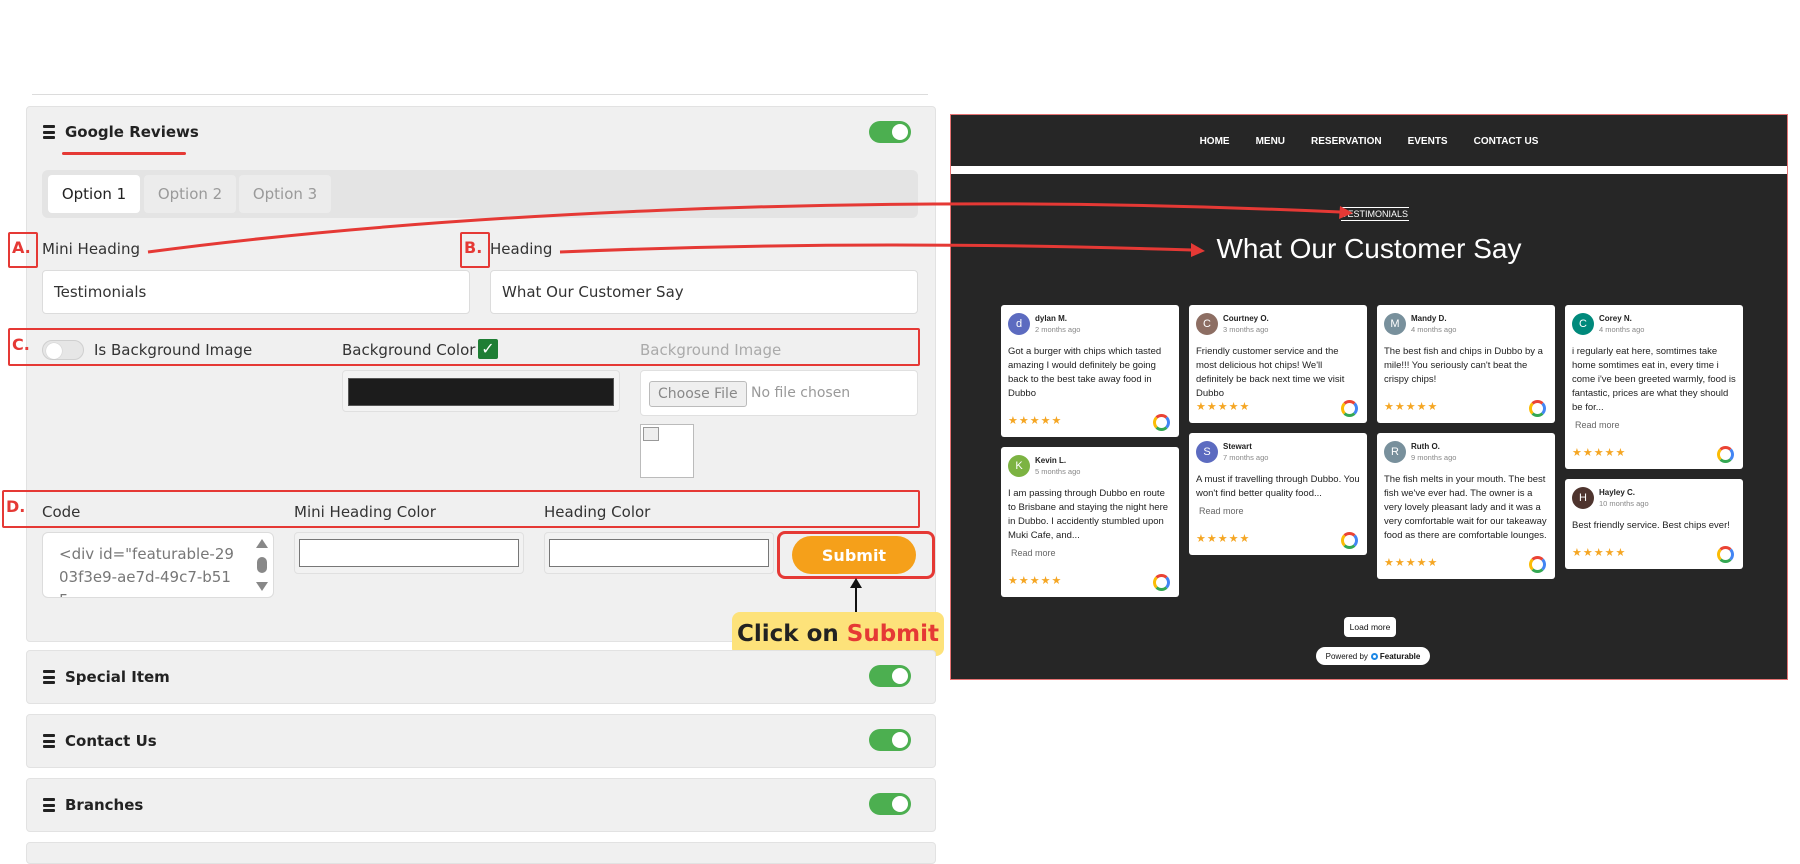 Image resolution: width=1800 pixels, height=864 pixels. What do you see at coordinates (750, 229) in the screenshot?
I see `annotation-arrows` at bounding box center [750, 229].